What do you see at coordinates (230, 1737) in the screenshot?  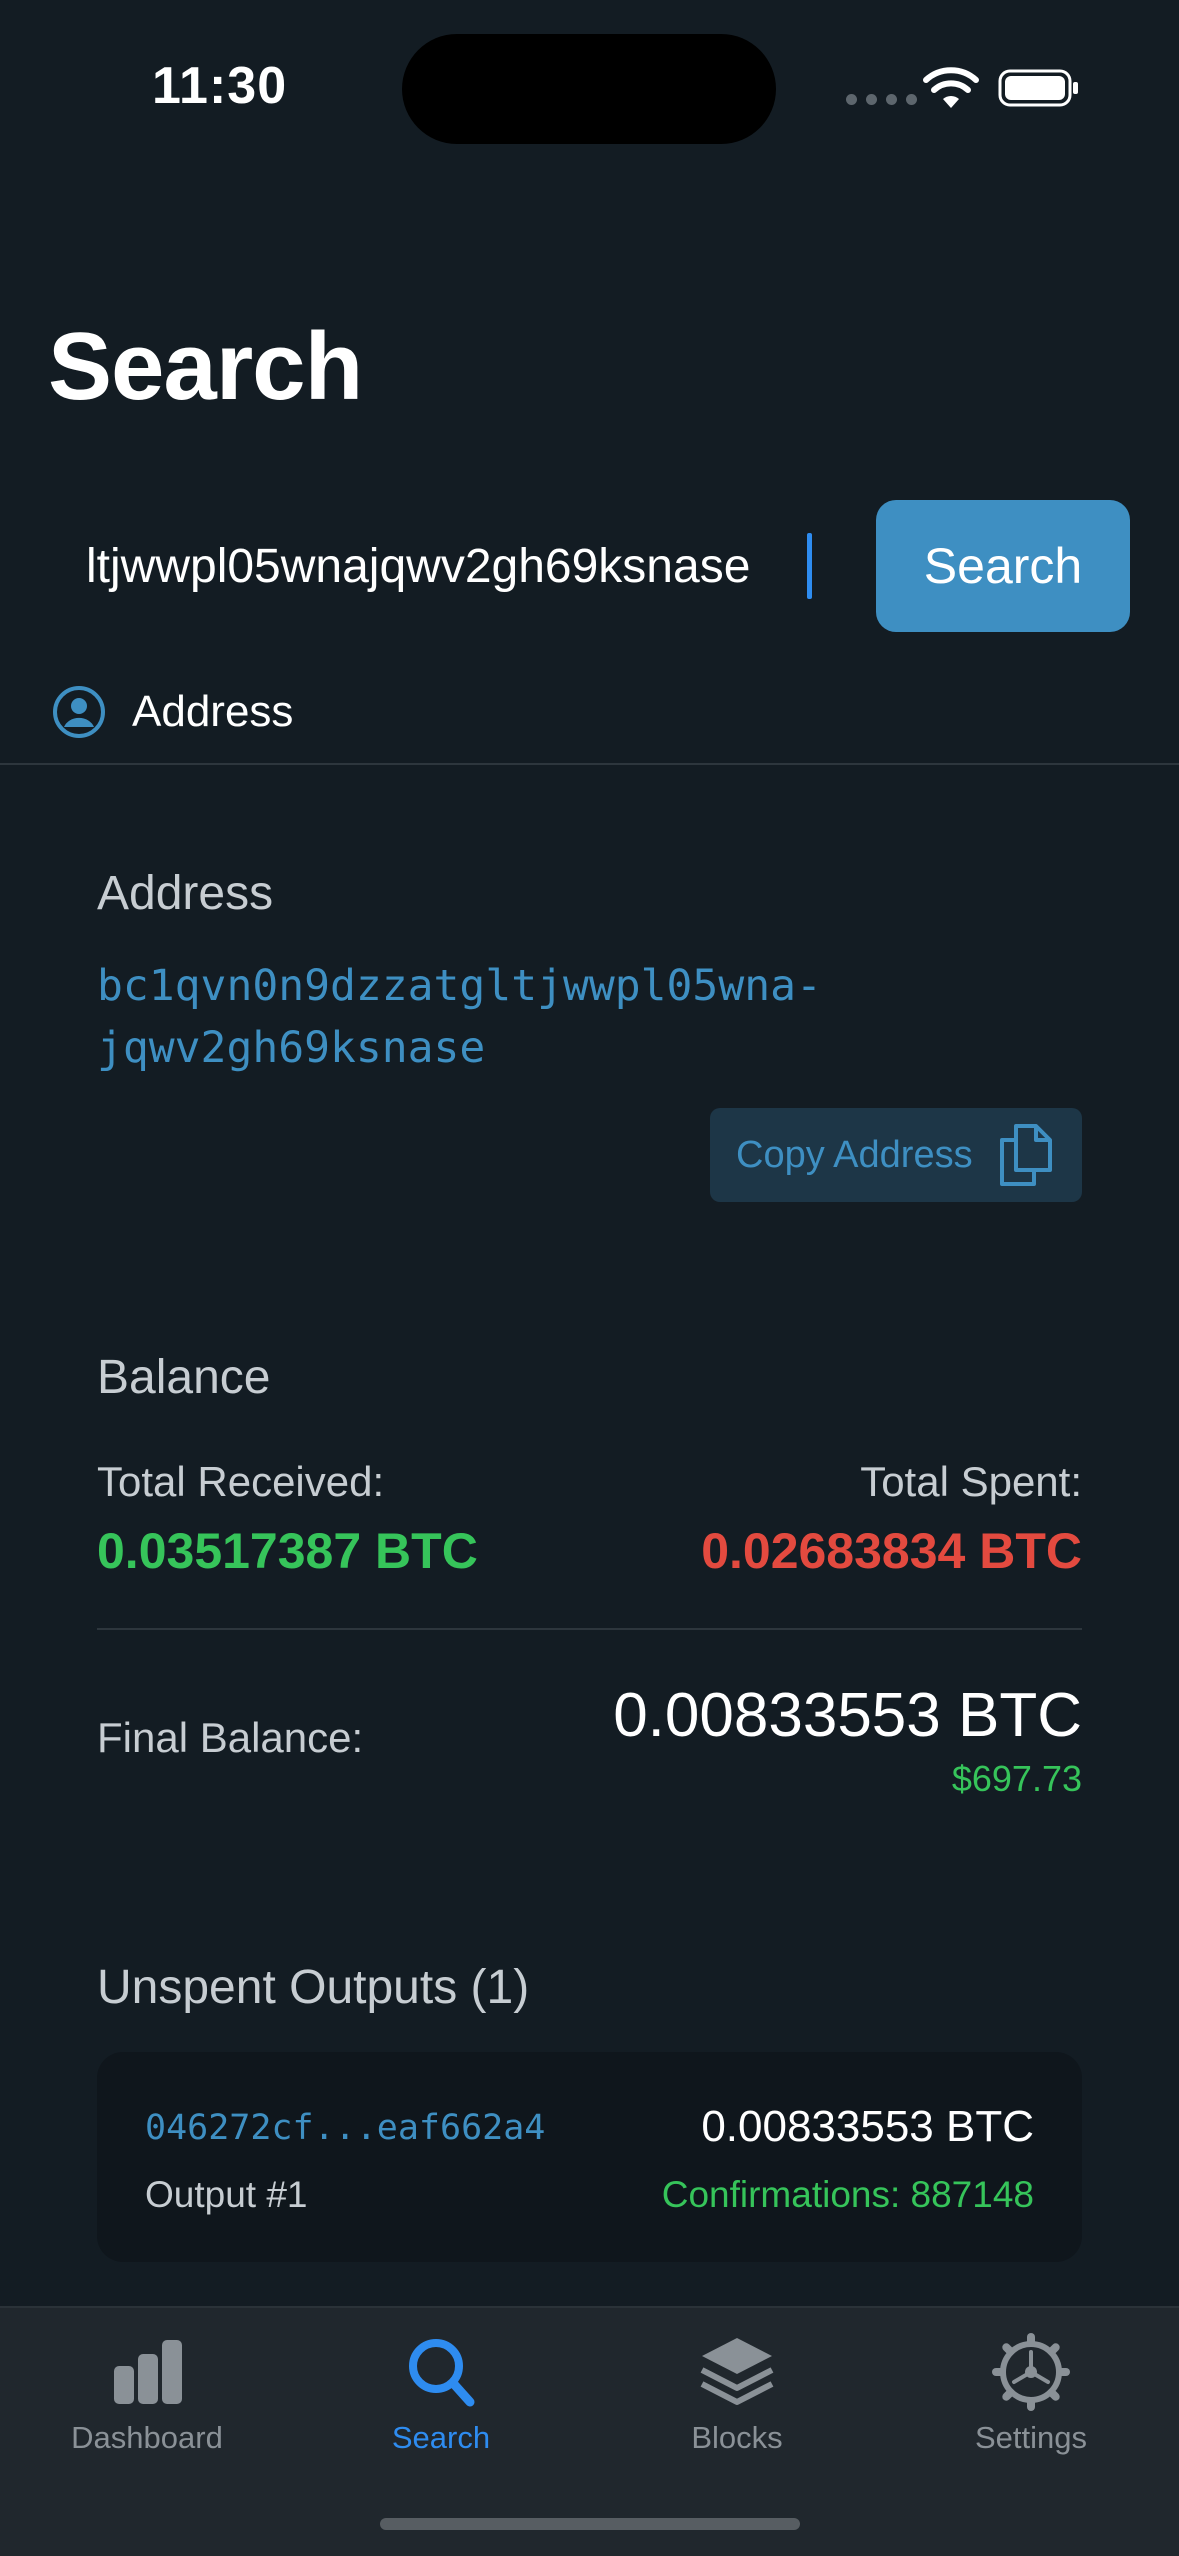 I see `final-balance-label: Final Balance:` at bounding box center [230, 1737].